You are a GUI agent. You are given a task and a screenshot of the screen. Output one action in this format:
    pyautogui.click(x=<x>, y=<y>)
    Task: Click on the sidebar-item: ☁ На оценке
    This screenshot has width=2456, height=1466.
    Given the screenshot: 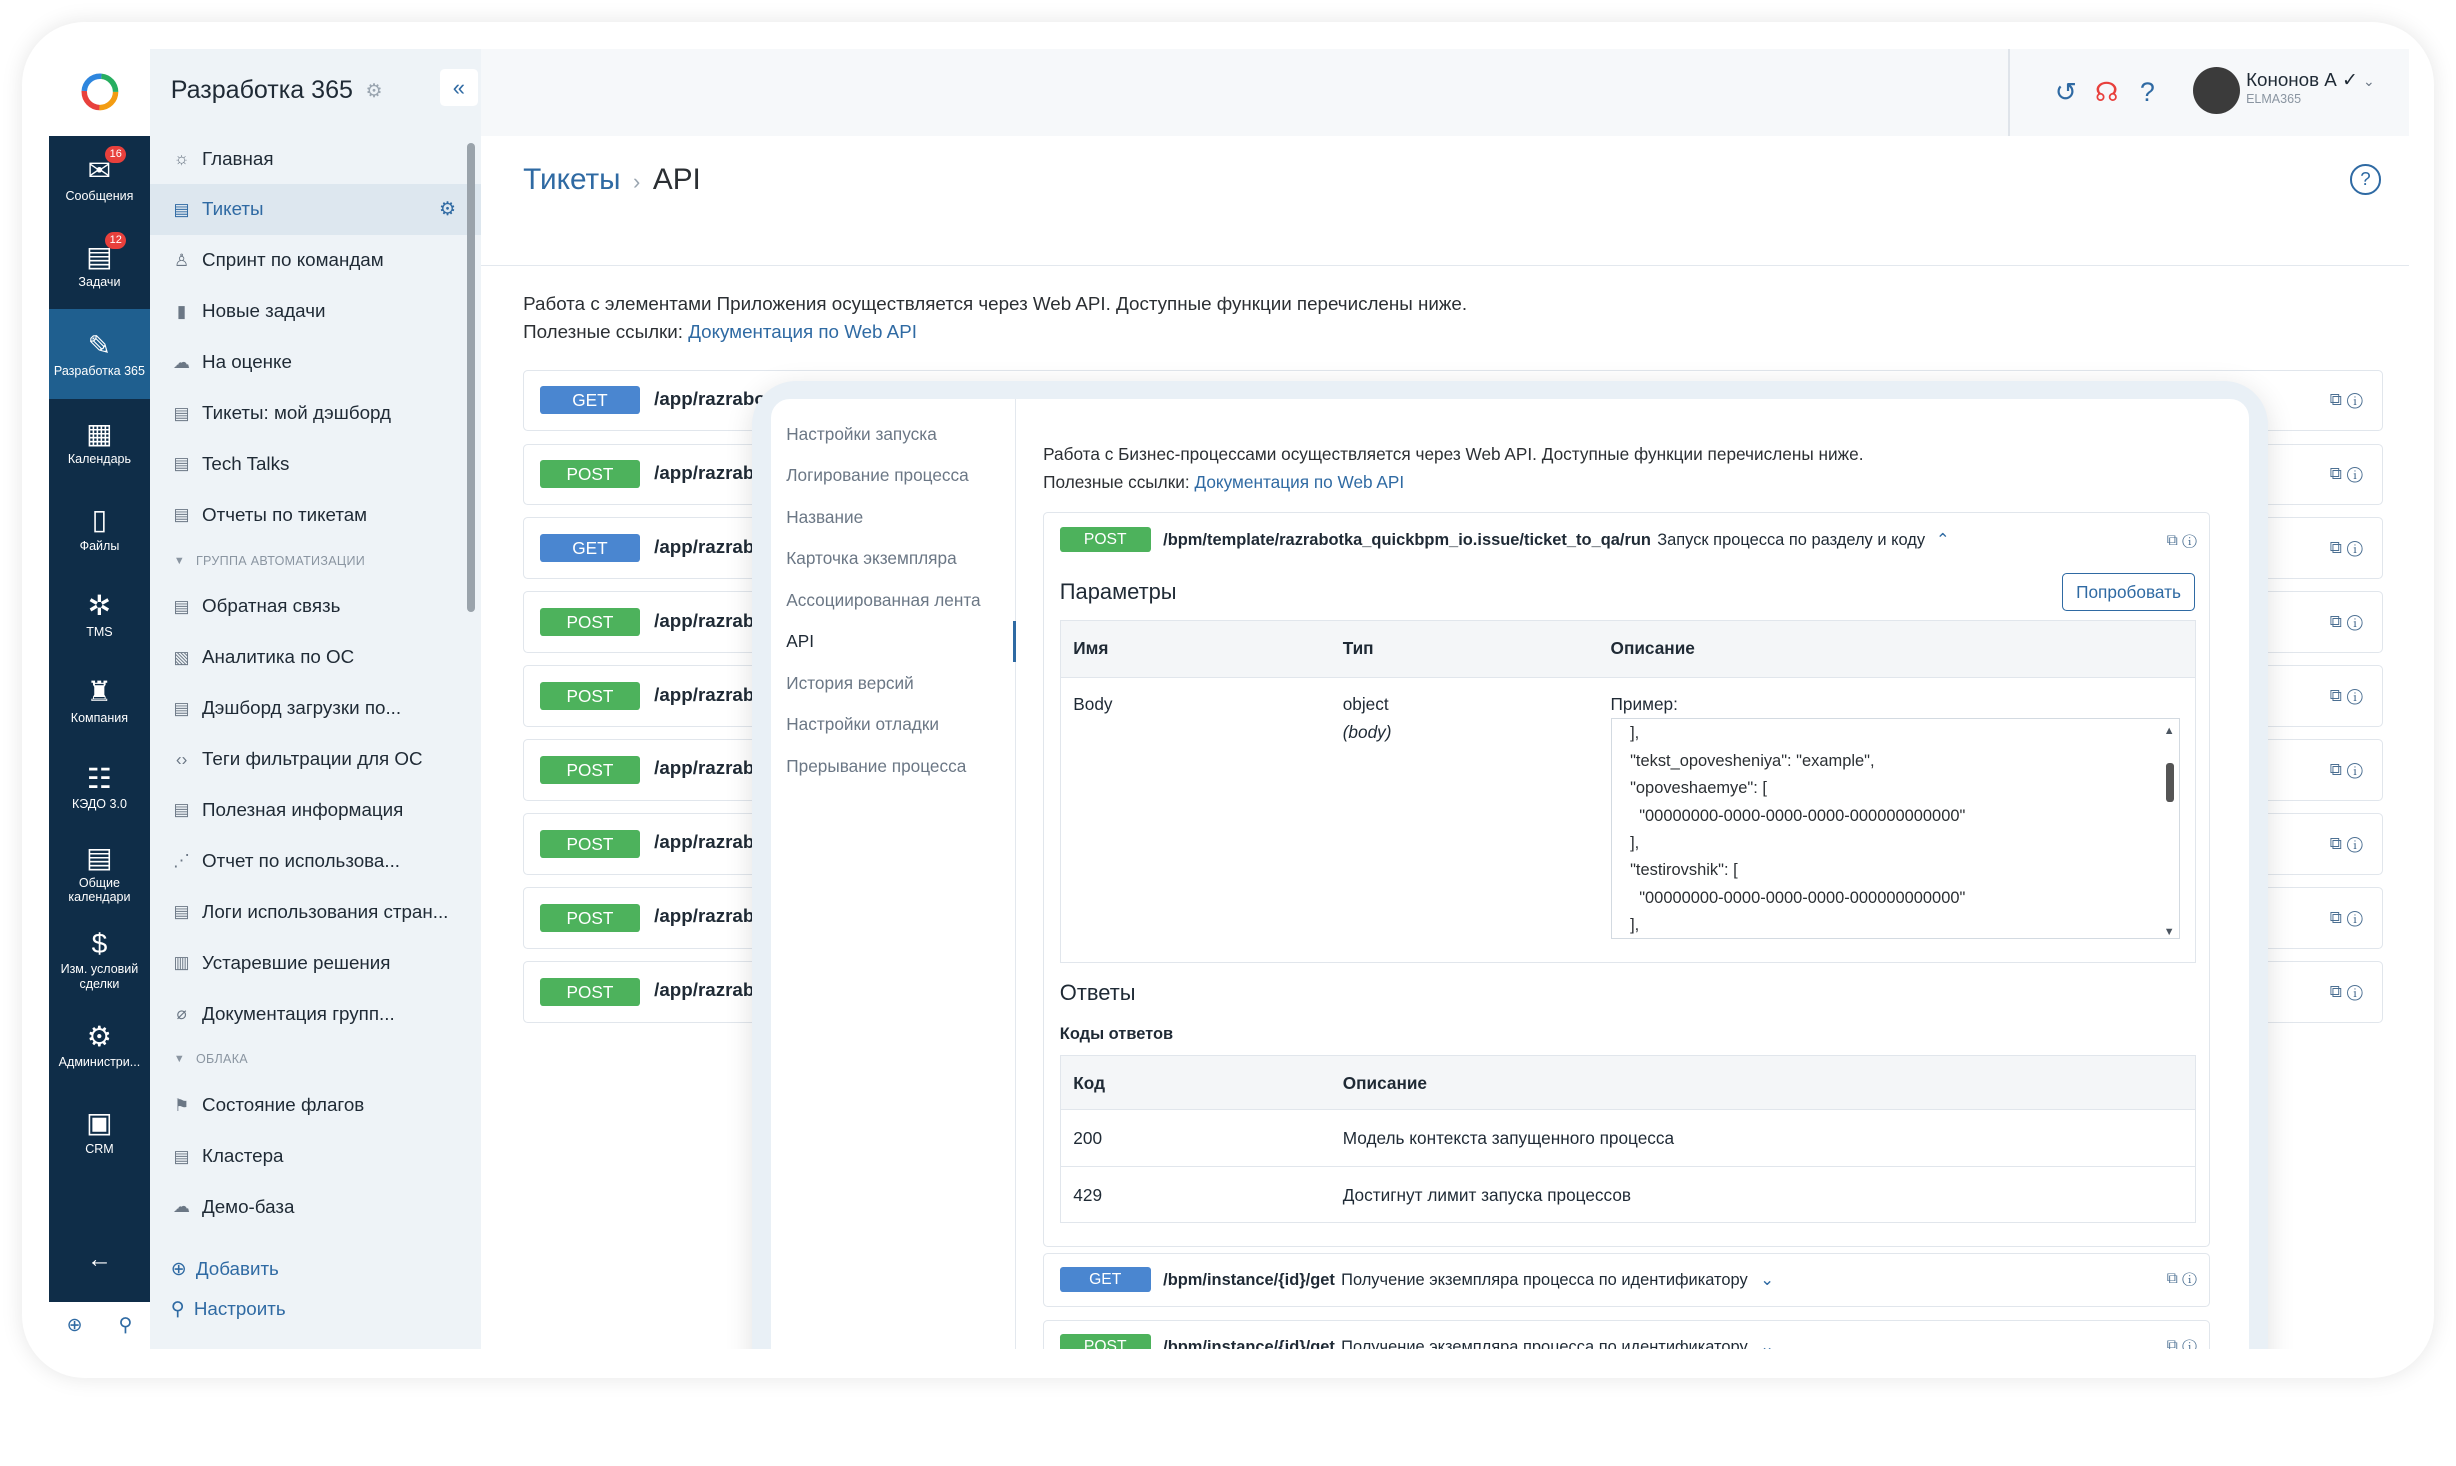 What is the action you would take?
    pyautogui.click(x=315, y=362)
    